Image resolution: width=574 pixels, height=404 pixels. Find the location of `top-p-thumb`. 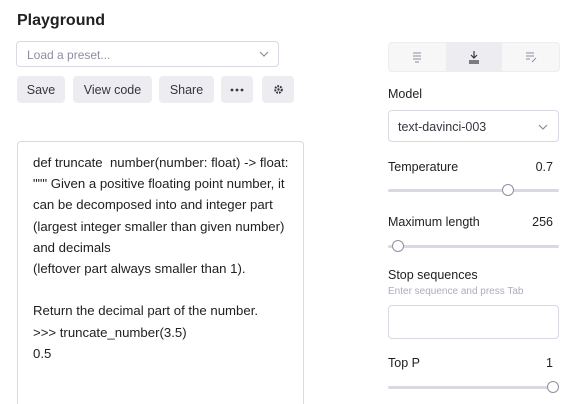

top-p-thumb is located at coordinates (553, 387).